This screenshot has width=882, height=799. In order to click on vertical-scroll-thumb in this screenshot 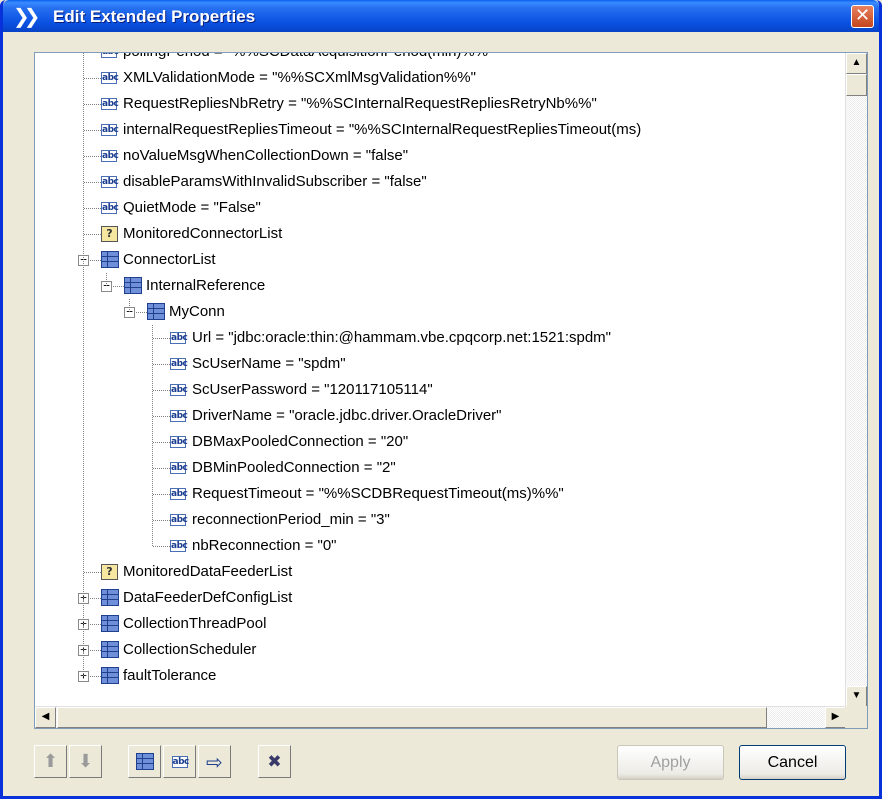, I will do `click(856, 85)`.